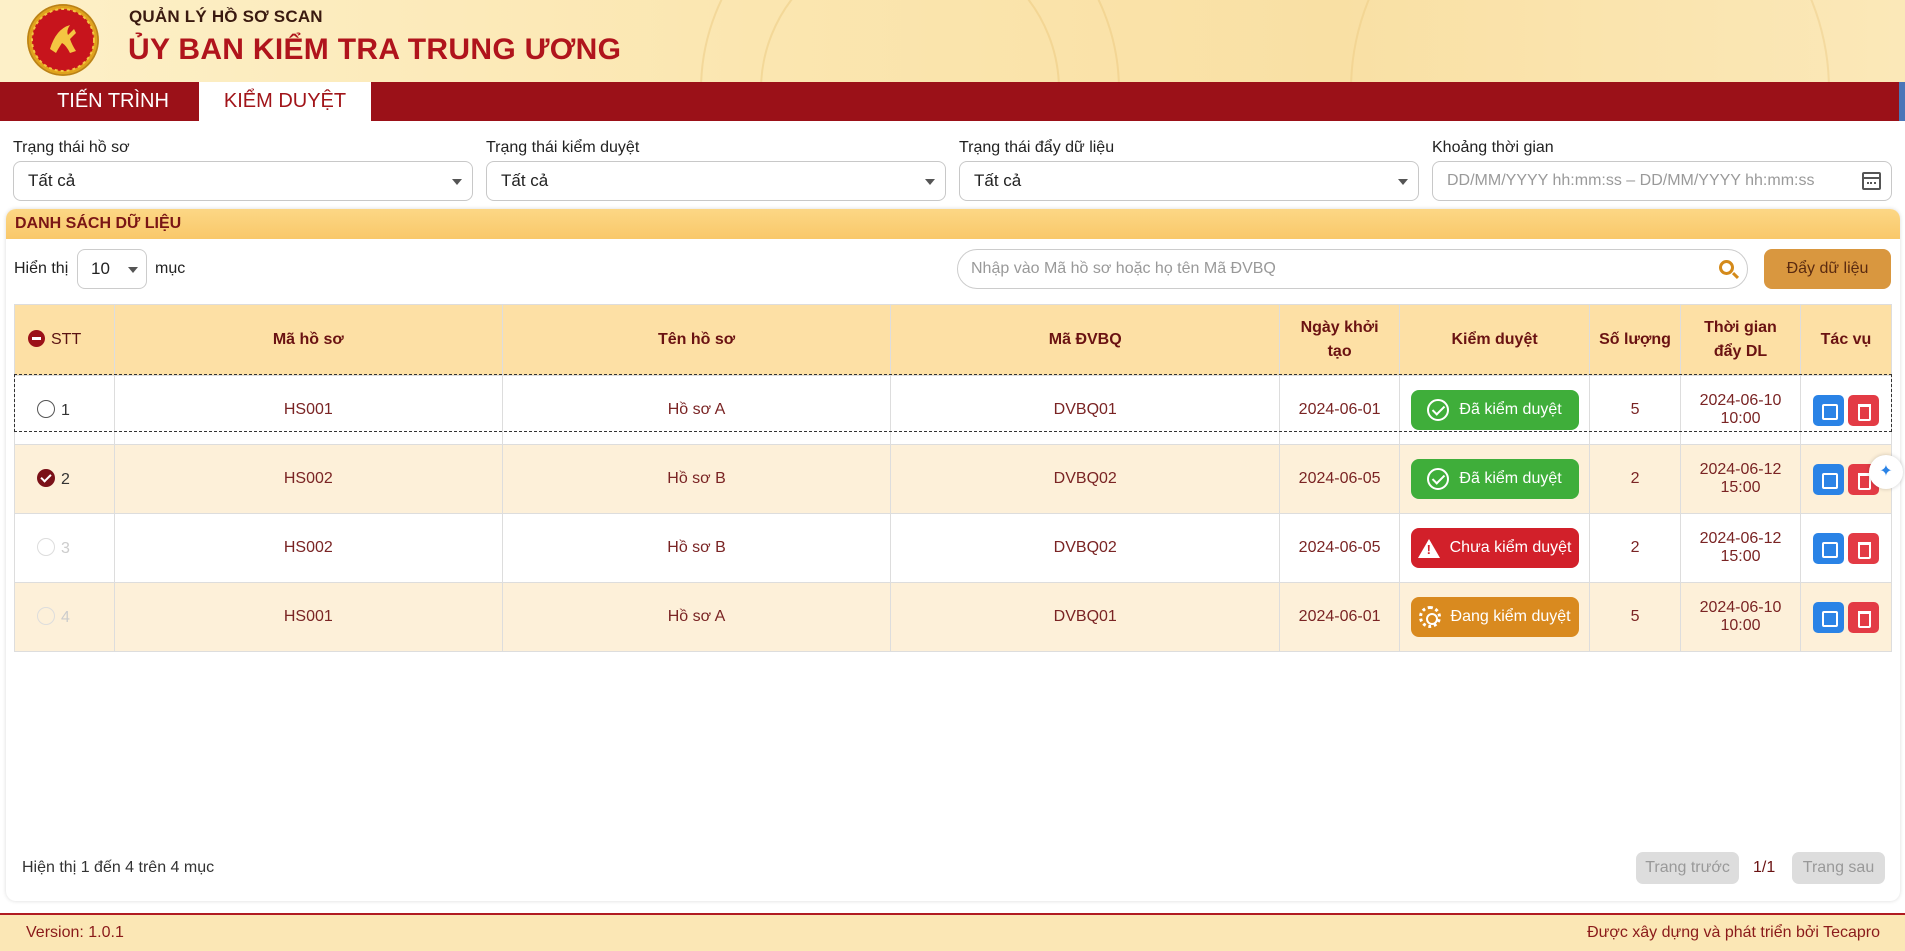 This screenshot has width=1905, height=951. What do you see at coordinates (1886, 472) in the screenshot?
I see `droplet-tool-icon: ✦` at bounding box center [1886, 472].